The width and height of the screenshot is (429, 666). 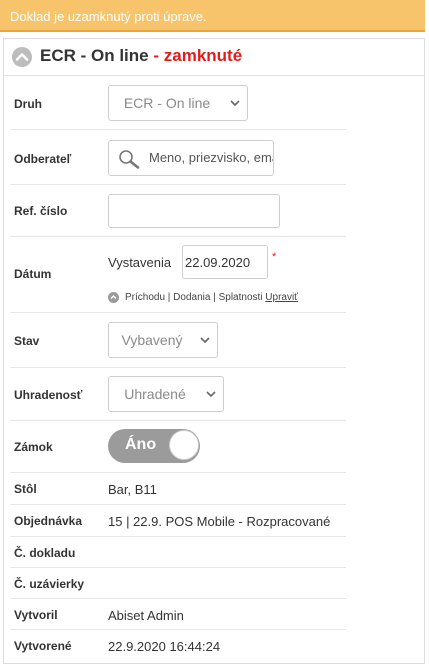 What do you see at coordinates (25, 489) in the screenshot?
I see `stol-label: Stôl` at bounding box center [25, 489].